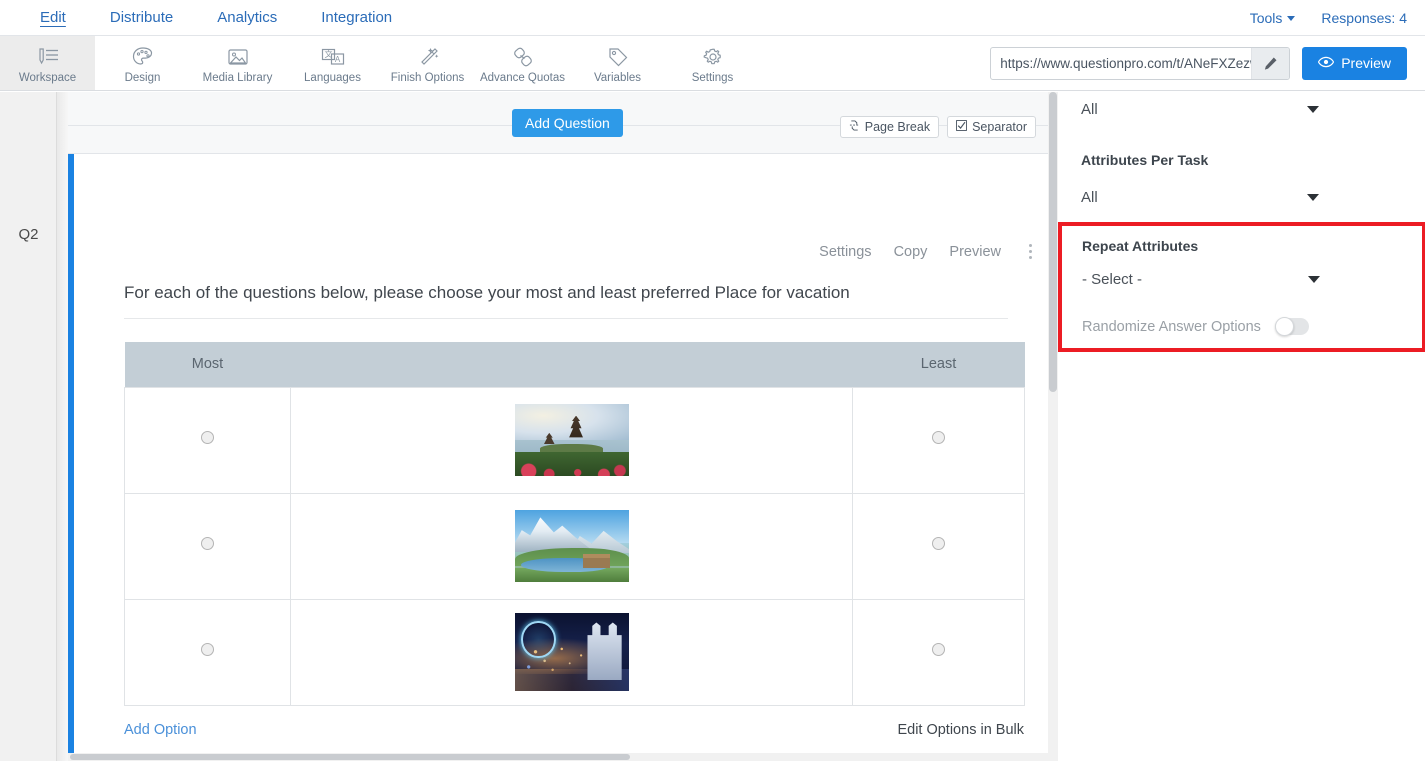 The image size is (1425, 761). What do you see at coordinates (1089, 109) in the screenshot?
I see `top-select-value: All` at bounding box center [1089, 109].